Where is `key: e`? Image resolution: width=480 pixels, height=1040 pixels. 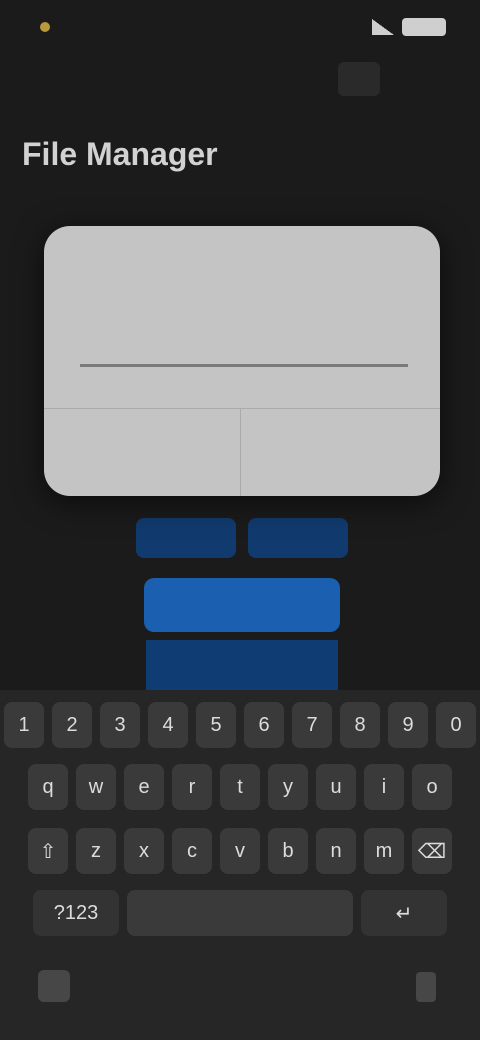
key: e is located at coordinates (144, 787).